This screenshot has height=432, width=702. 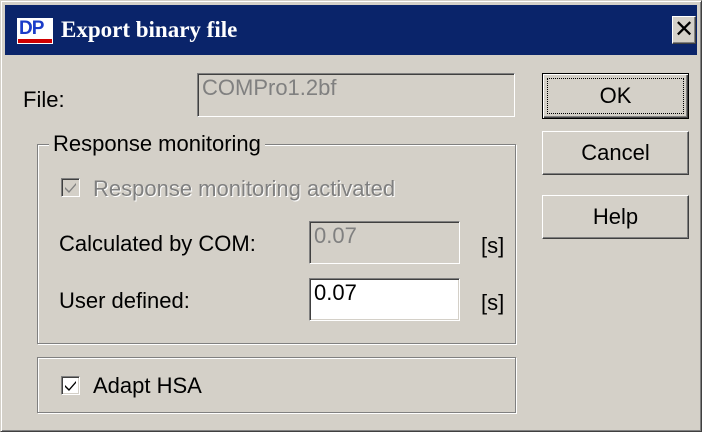 I want to click on close-icon: ✕, so click(x=684, y=29).